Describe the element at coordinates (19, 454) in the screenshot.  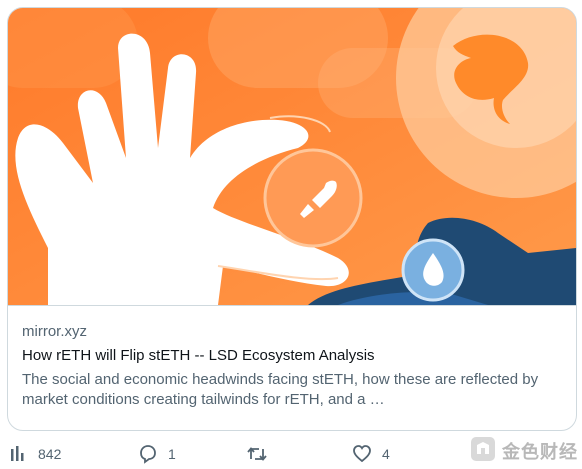
I see `bar-chart-icon` at that location.